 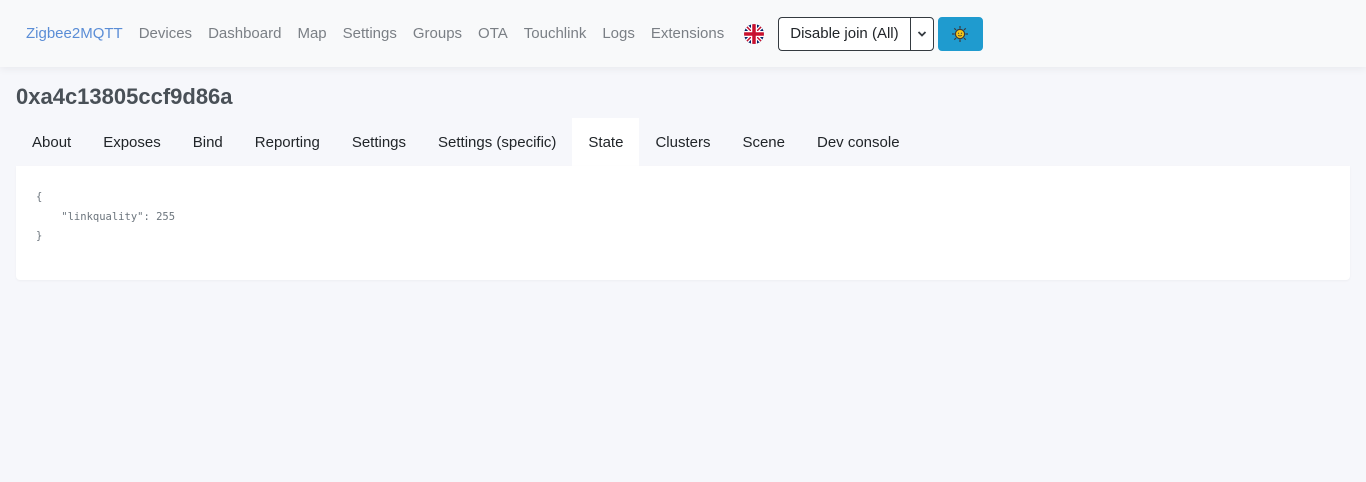 I want to click on nav-link-settings: Settings, so click(x=370, y=33).